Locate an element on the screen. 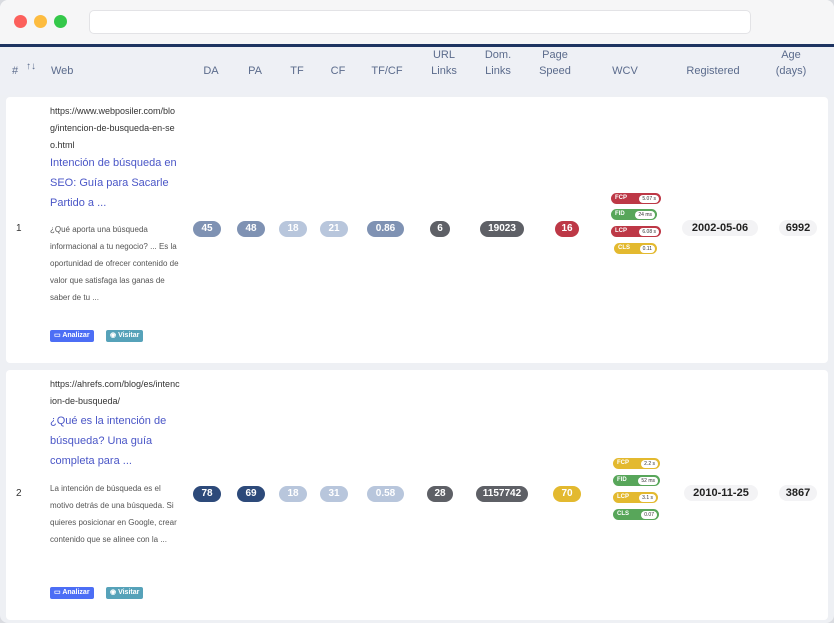 The width and height of the screenshot is (834, 623). da-badge: 78 is located at coordinates (207, 494).